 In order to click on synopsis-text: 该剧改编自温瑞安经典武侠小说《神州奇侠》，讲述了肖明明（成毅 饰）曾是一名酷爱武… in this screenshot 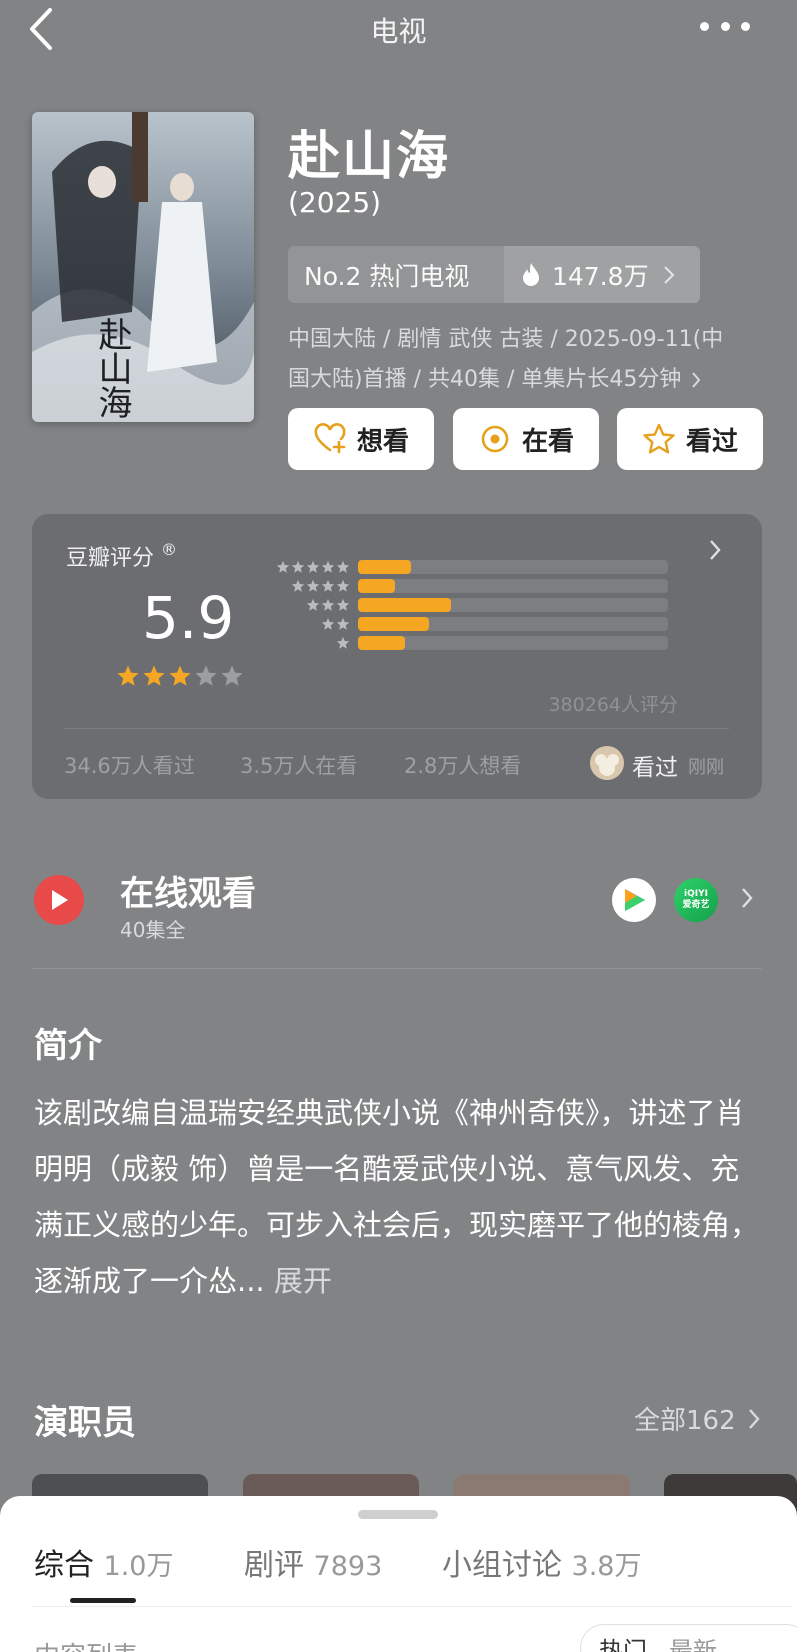, I will do `click(399, 1197)`.